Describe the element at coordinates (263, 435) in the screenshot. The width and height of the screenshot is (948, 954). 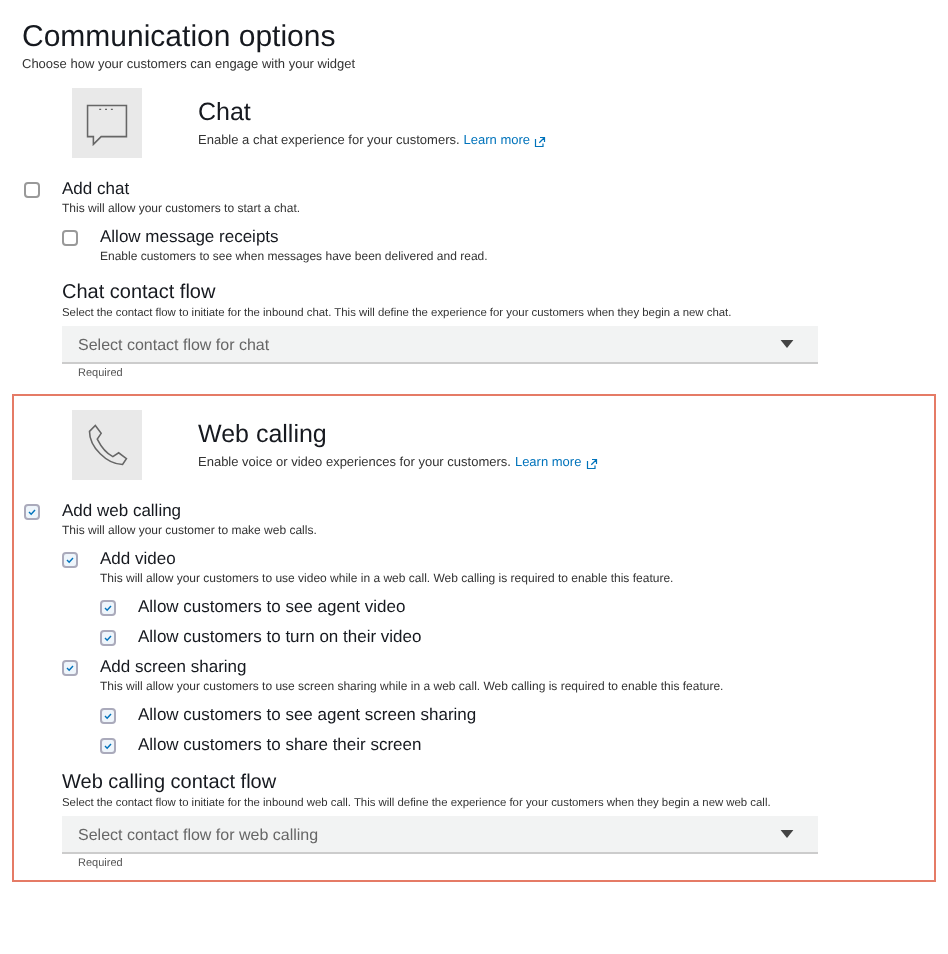
I see `option-title: Web calling` at that location.